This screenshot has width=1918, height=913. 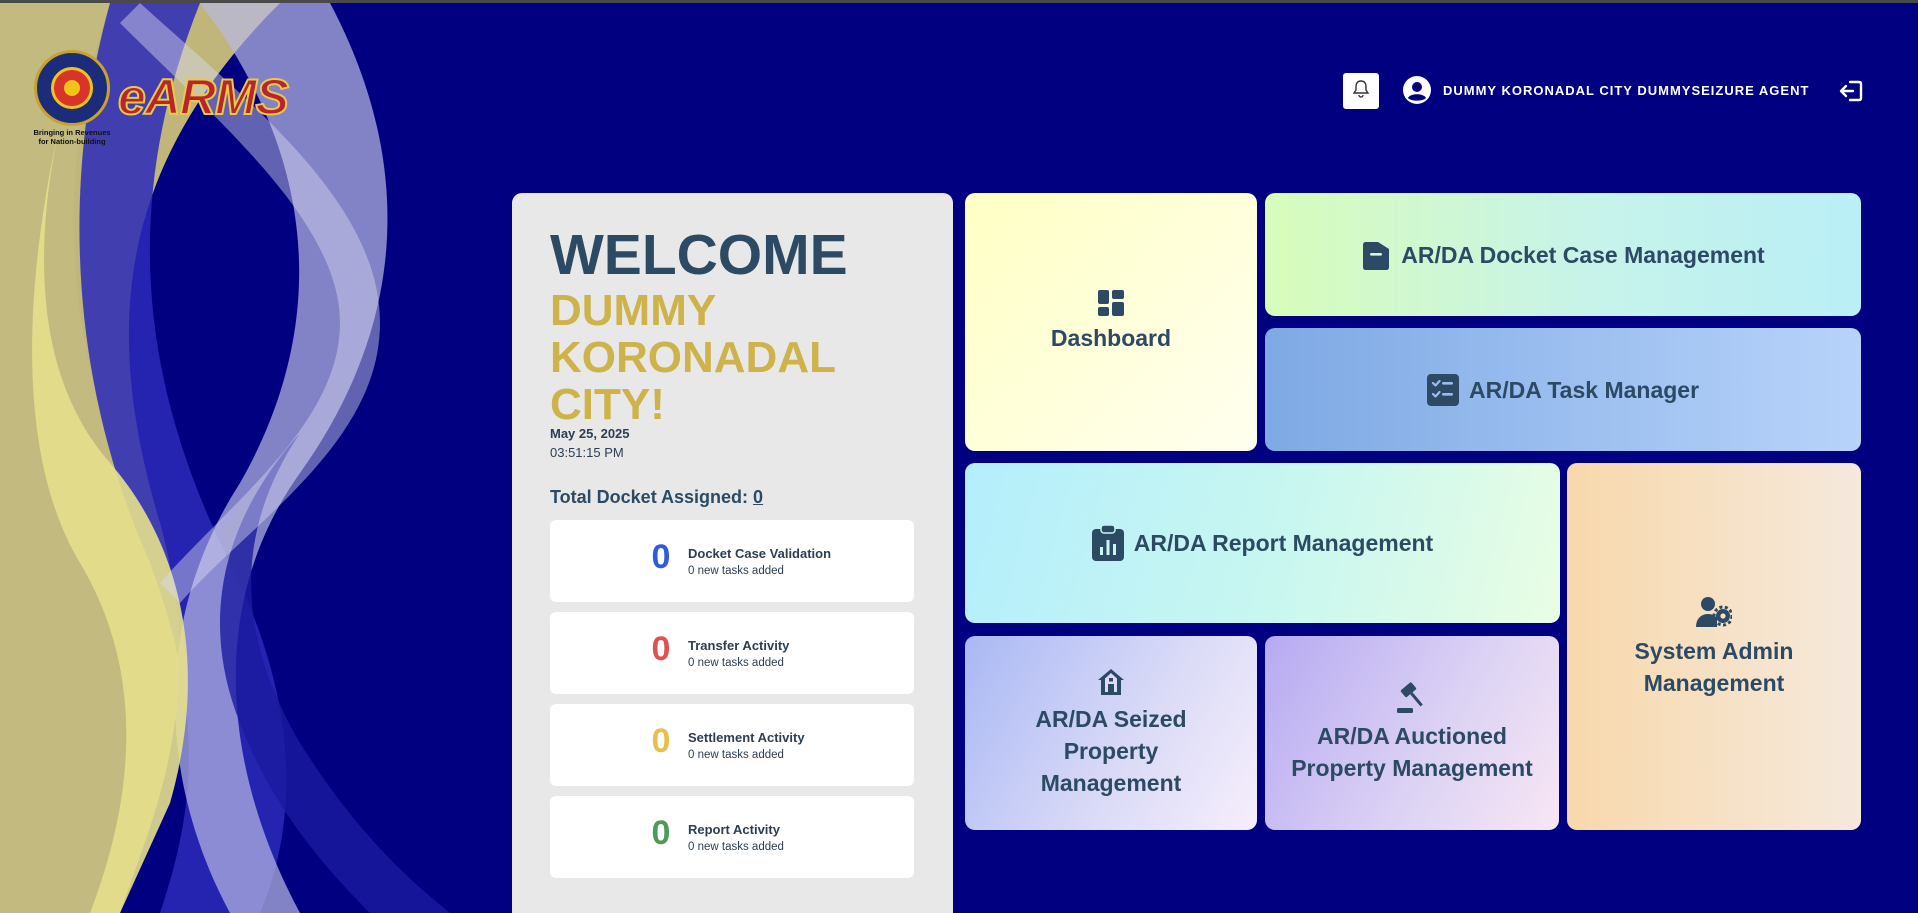 I want to click on folder-icon, so click(x=1376, y=255).